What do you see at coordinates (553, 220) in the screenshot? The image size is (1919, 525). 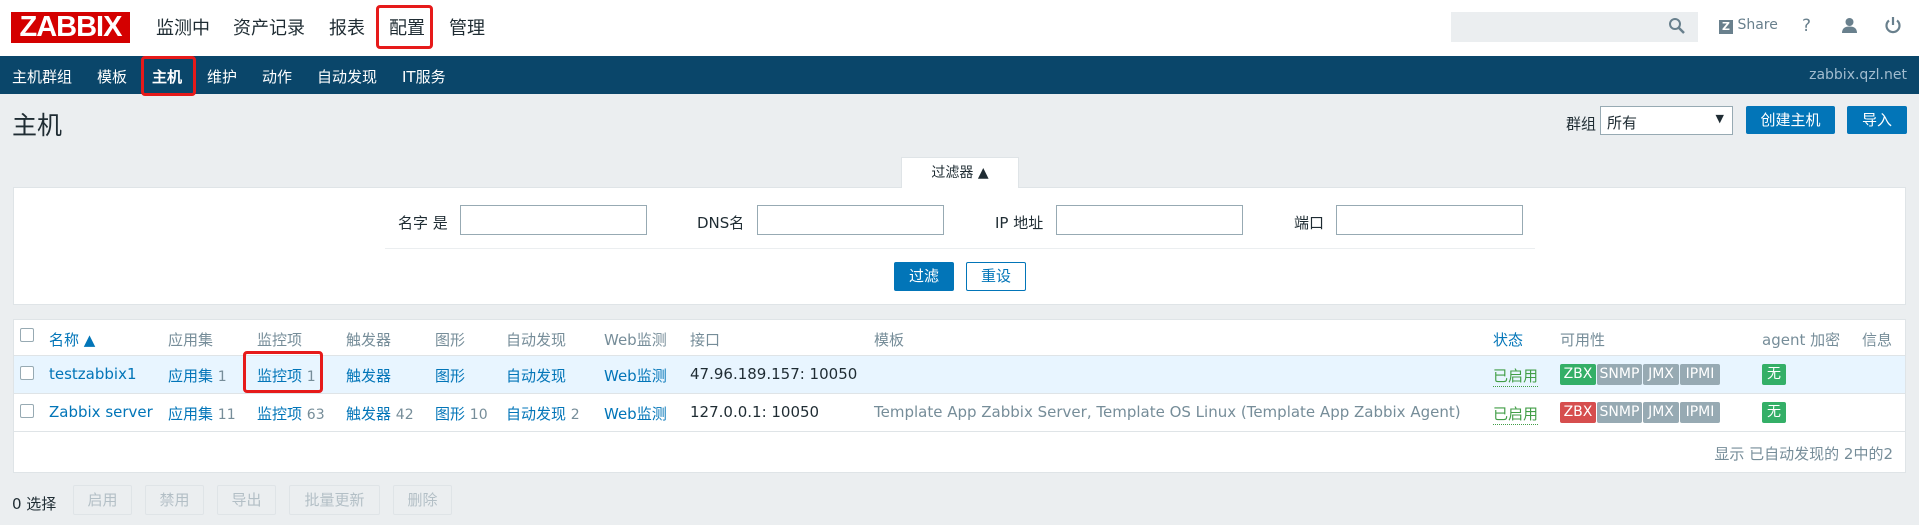 I see `filter-name-input` at bounding box center [553, 220].